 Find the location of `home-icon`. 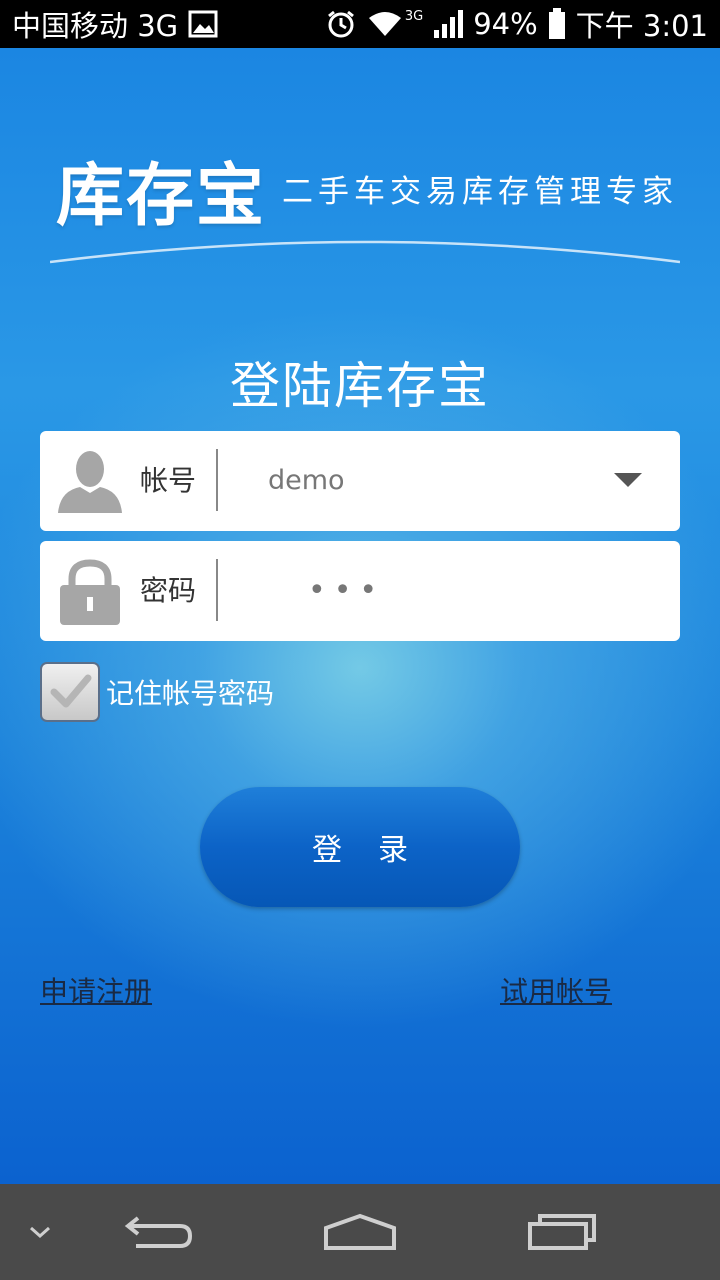

home-icon is located at coordinates (360, 1231).